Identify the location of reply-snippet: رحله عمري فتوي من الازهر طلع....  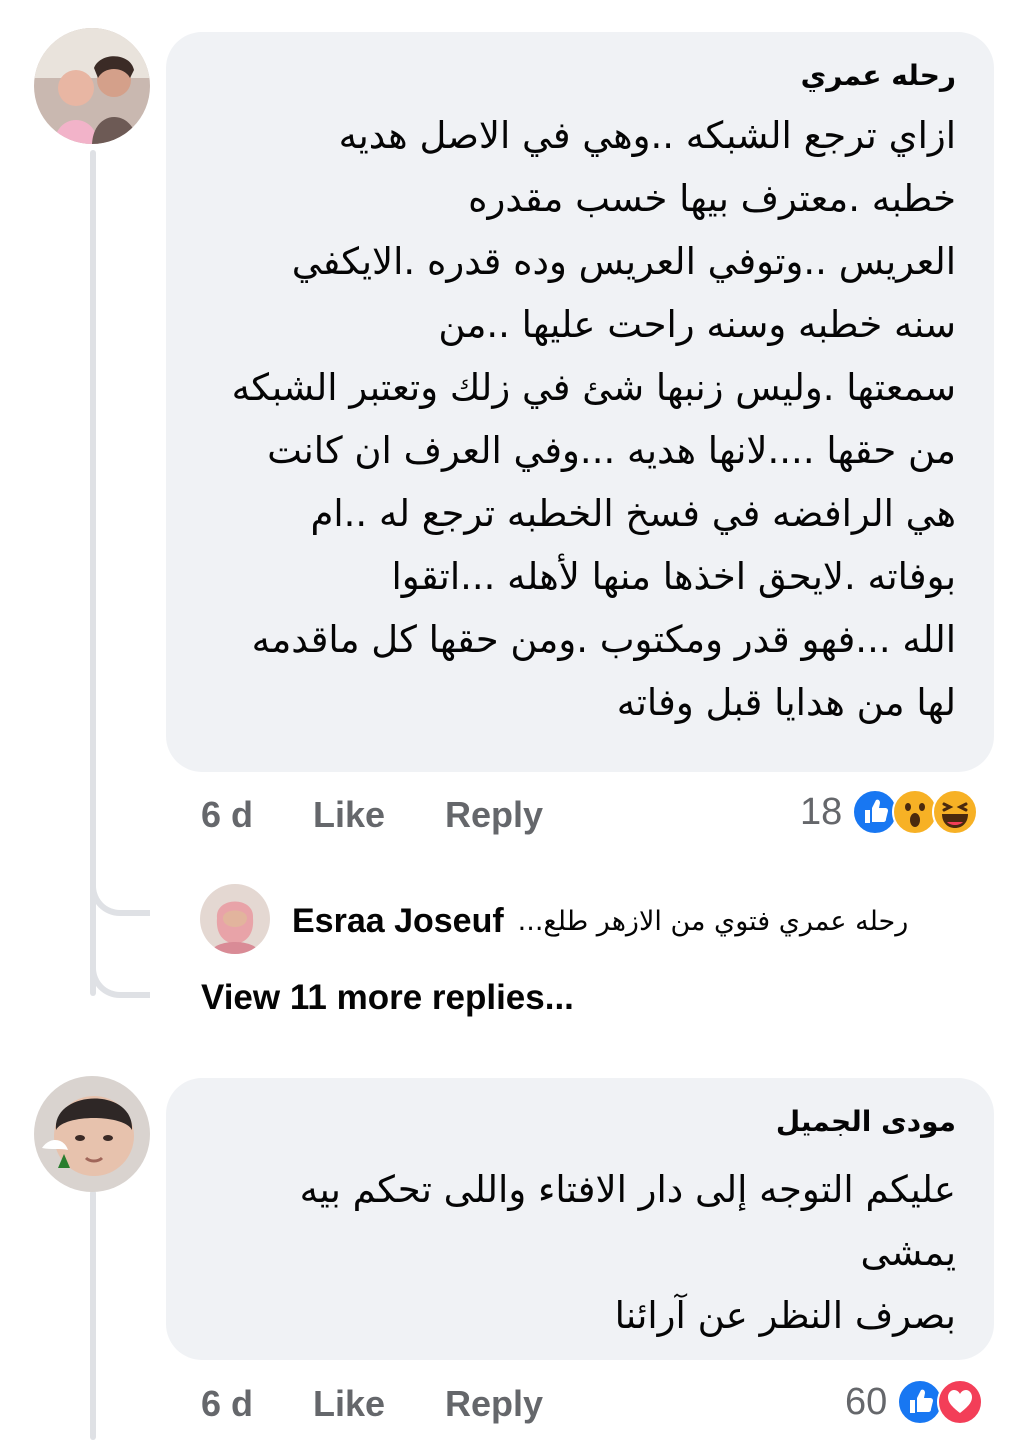
(713, 921).